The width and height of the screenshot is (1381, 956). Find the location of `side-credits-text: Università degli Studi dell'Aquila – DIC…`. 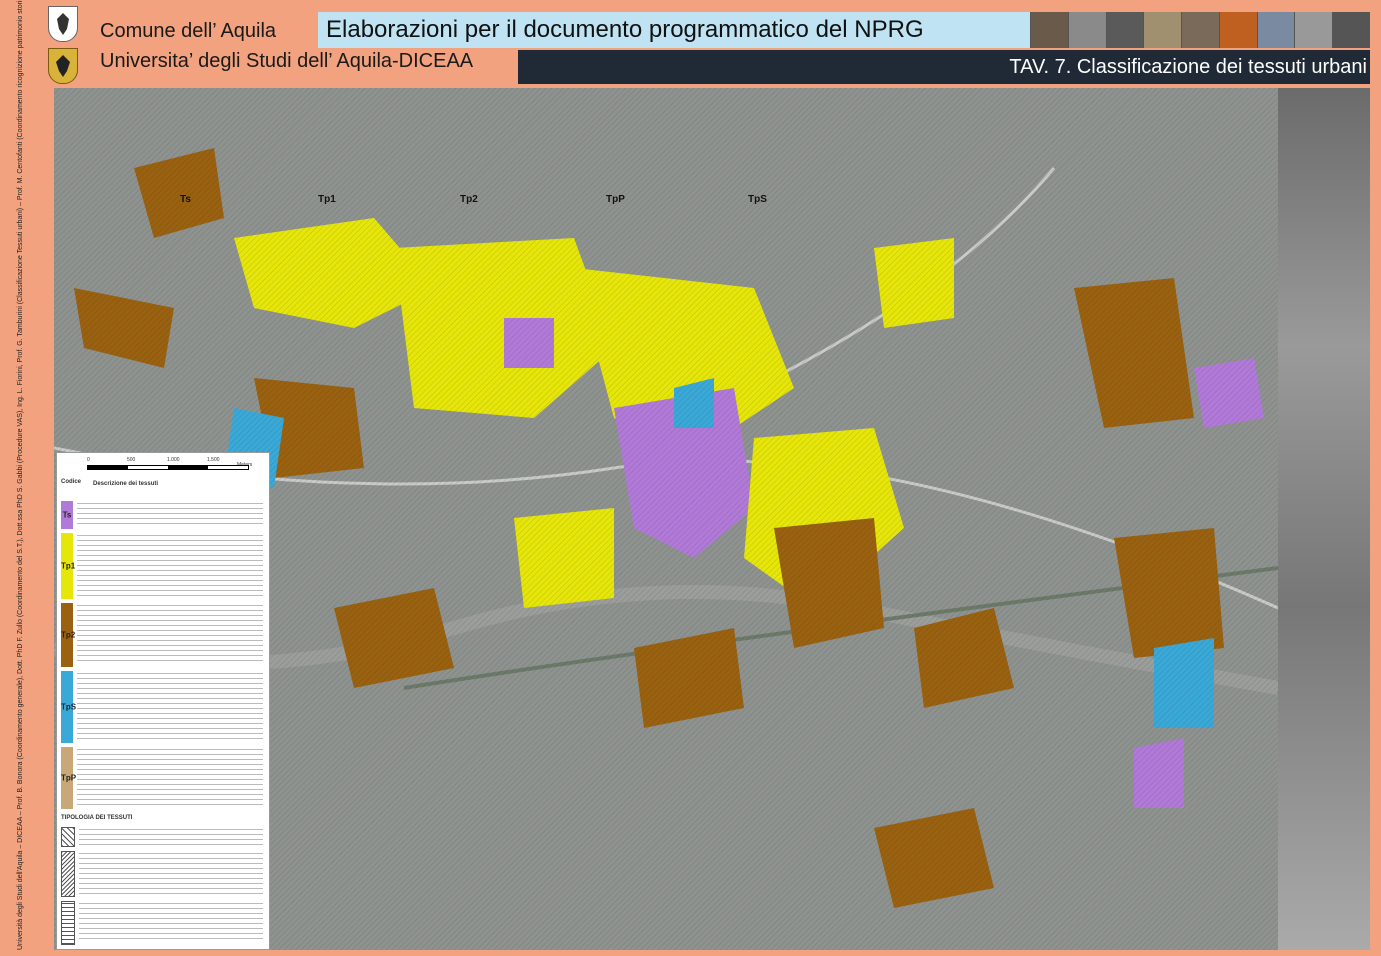

side-credits-text: Università degli Studi dell'Aquila – DIC… is located at coordinates (20, 475).